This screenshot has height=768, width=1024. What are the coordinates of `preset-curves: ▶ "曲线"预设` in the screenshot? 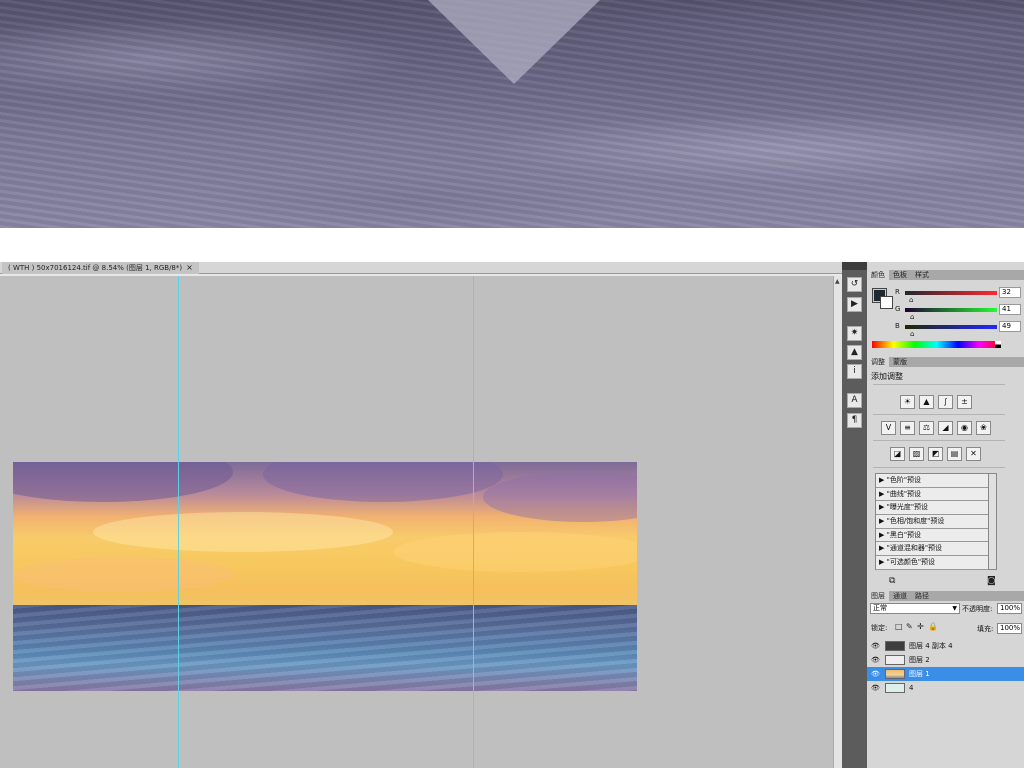 It's located at (932, 495).